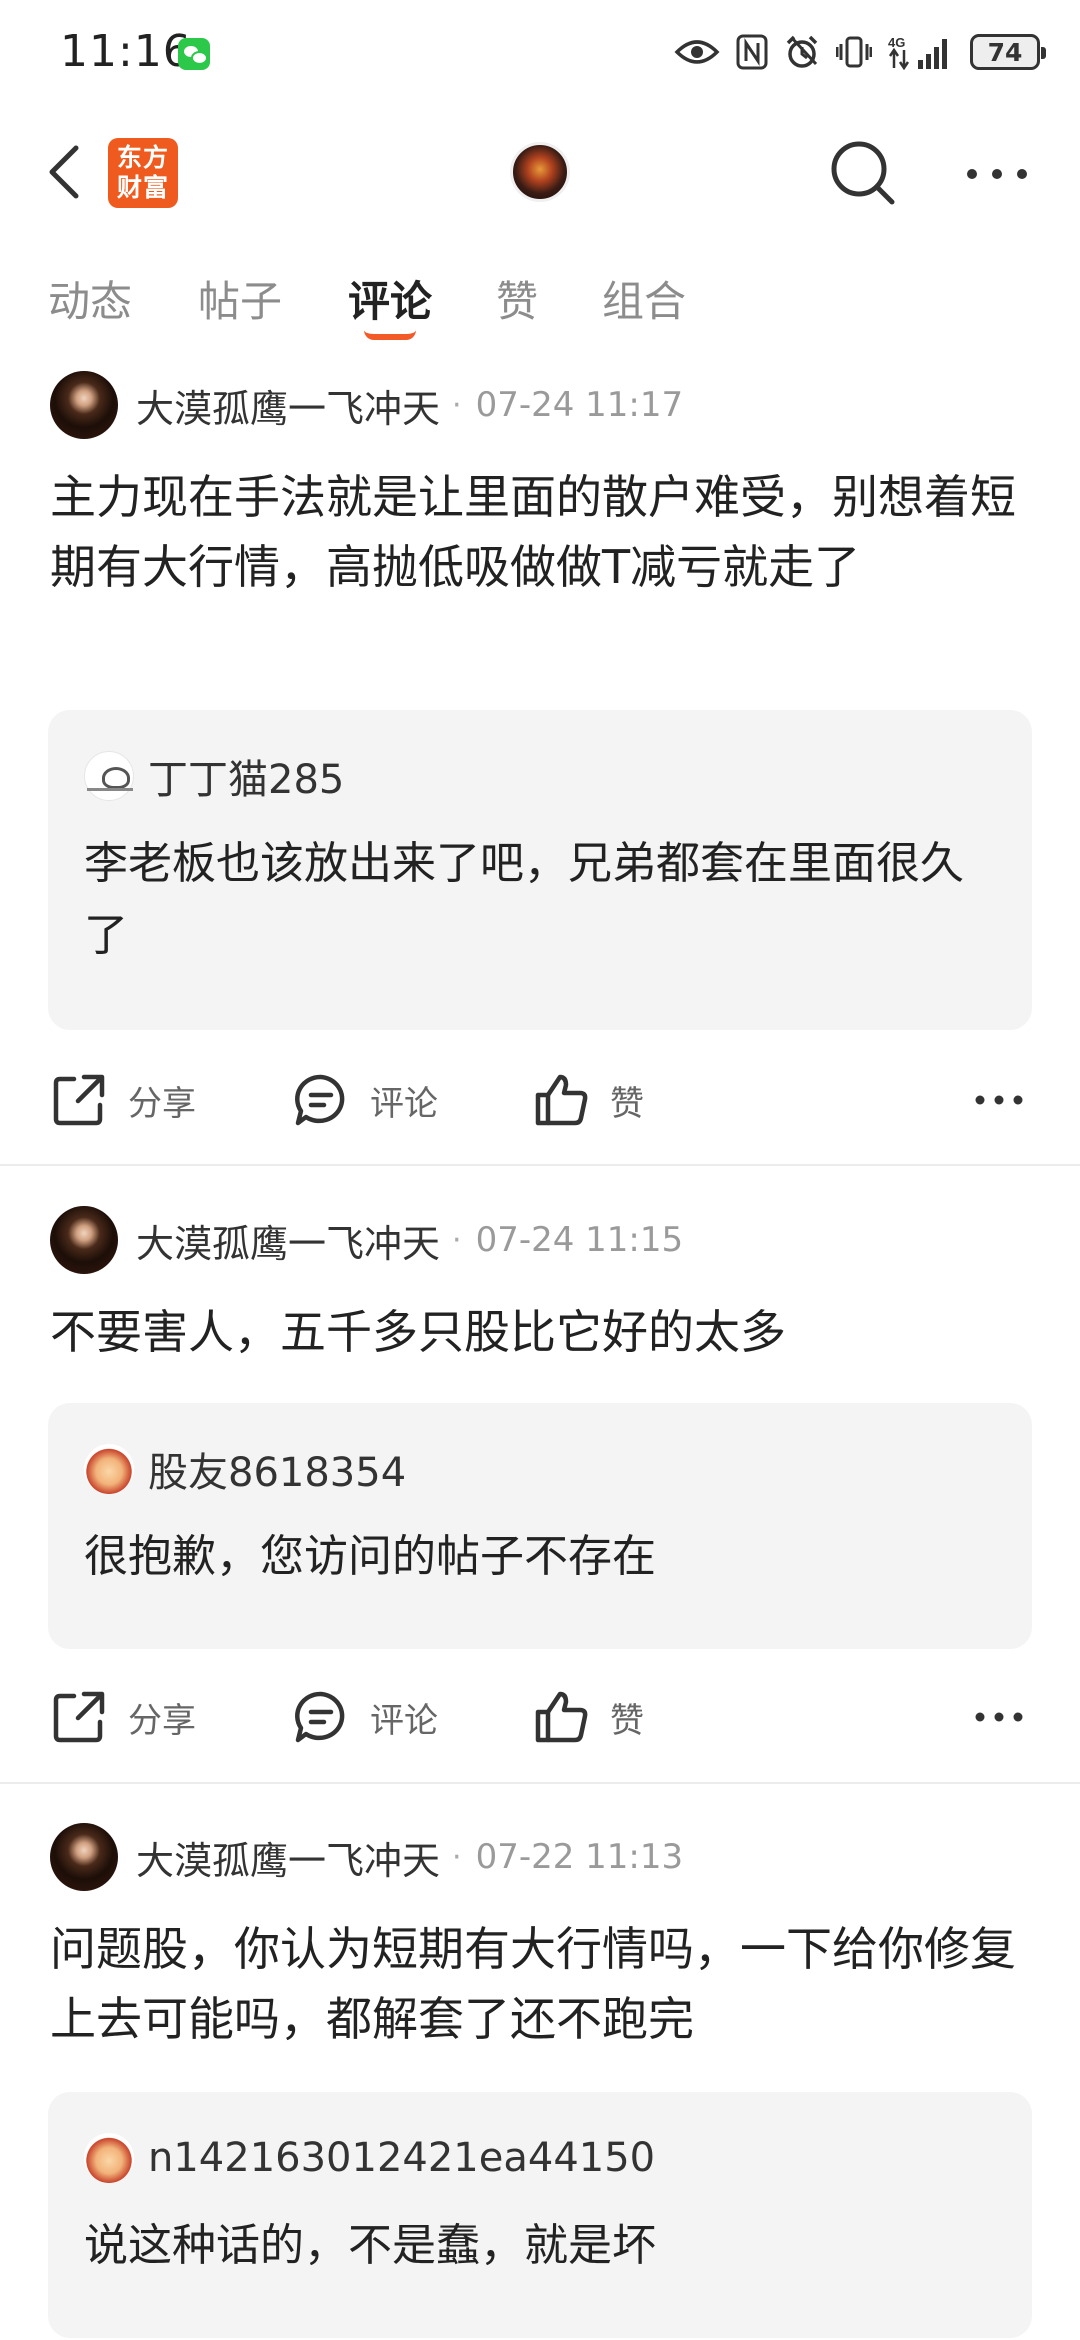  What do you see at coordinates (540, 1984) in the screenshot?
I see `post-text: 问题股，你认为短期有大行情吗，一下给你修复上去可能吗，都解套了还不跑完` at bounding box center [540, 1984].